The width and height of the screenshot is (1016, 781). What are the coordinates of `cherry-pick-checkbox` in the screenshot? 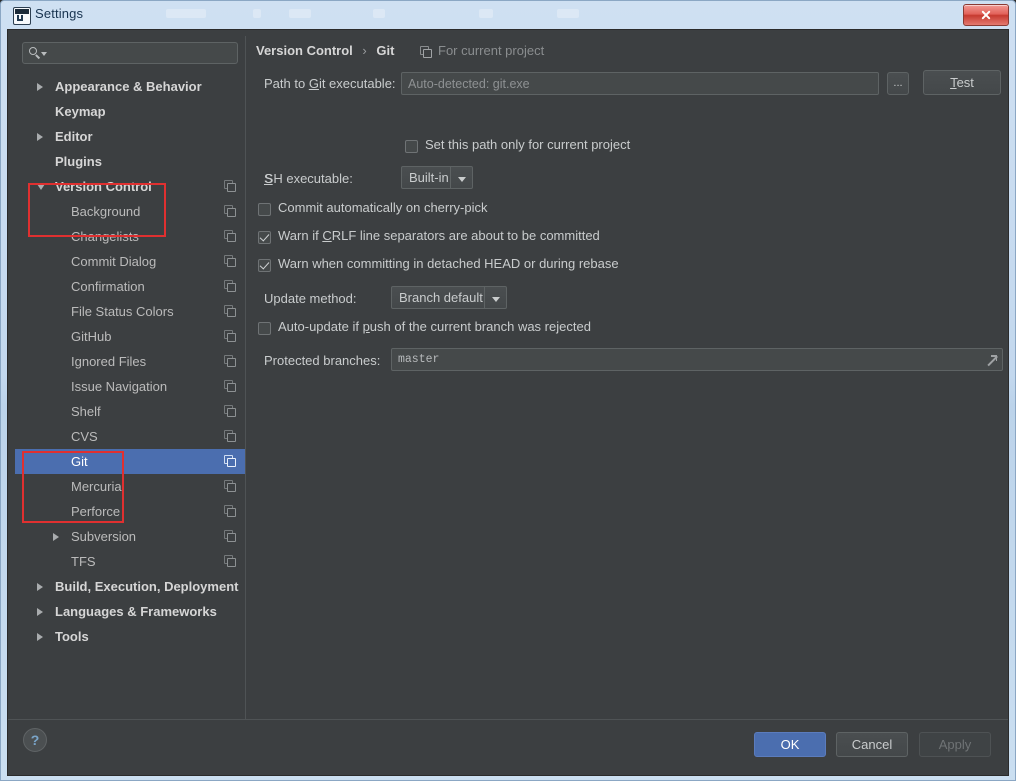 It's located at (264, 209).